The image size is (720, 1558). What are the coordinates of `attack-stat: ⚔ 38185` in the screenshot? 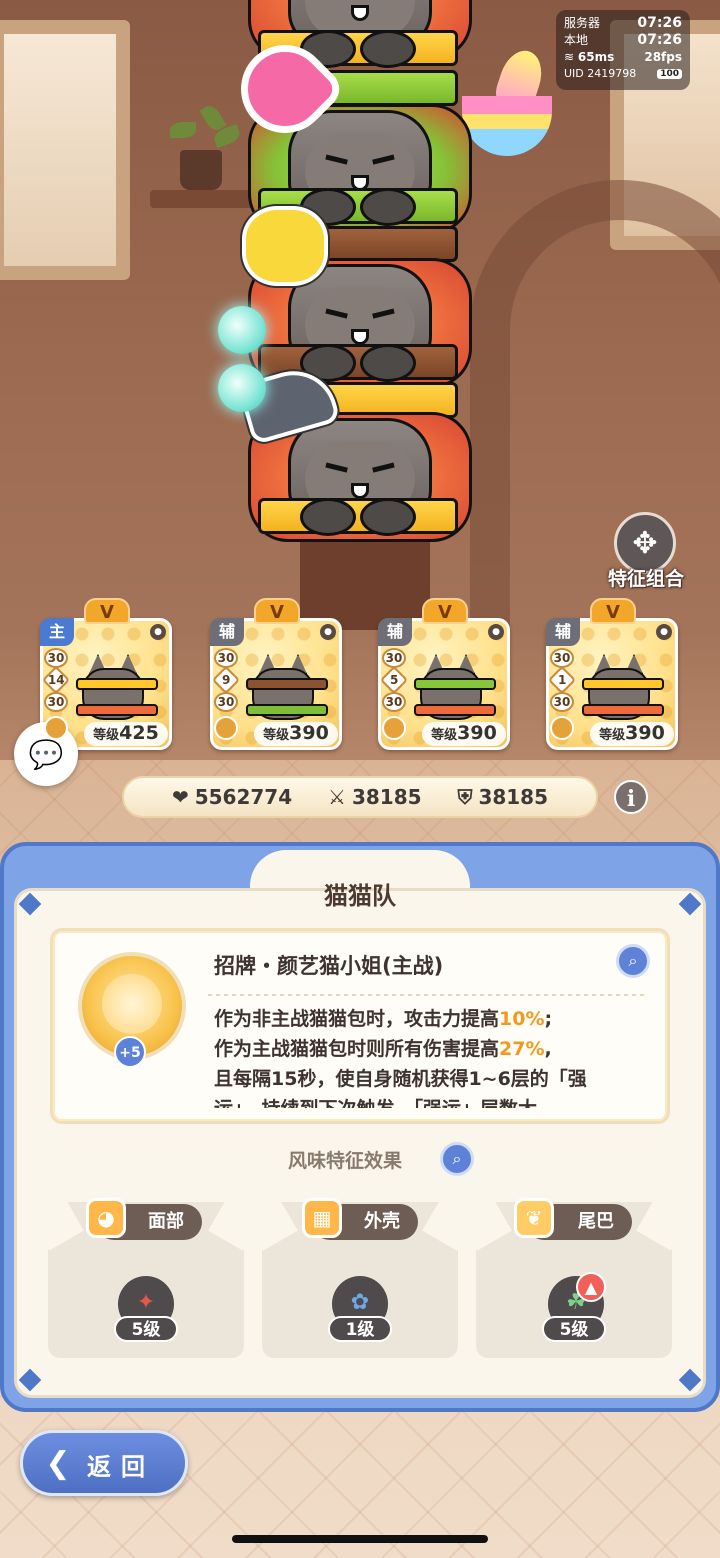 It's located at (375, 797).